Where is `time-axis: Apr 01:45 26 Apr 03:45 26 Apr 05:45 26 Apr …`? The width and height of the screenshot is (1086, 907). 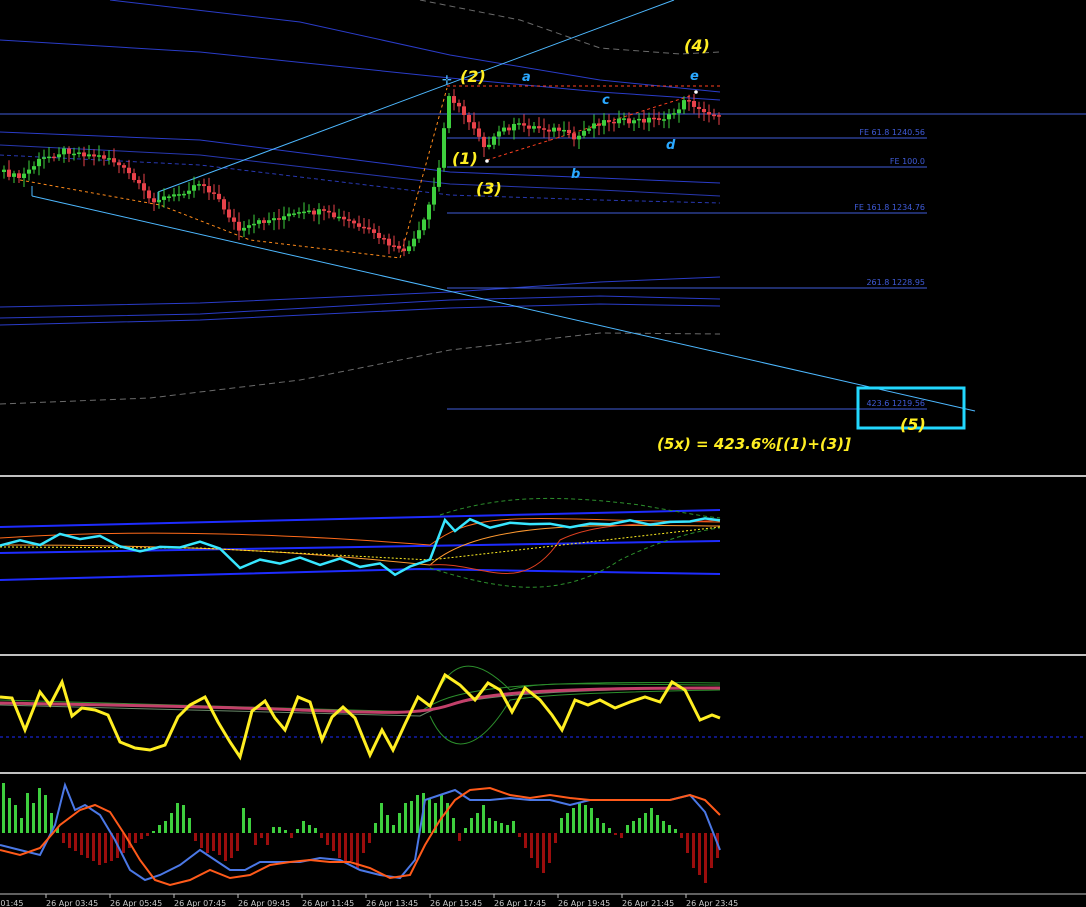
time-axis: Apr 01:45 26 Apr 03:45 26 Apr 05:45 26 Apr … is located at coordinates (369, 900).